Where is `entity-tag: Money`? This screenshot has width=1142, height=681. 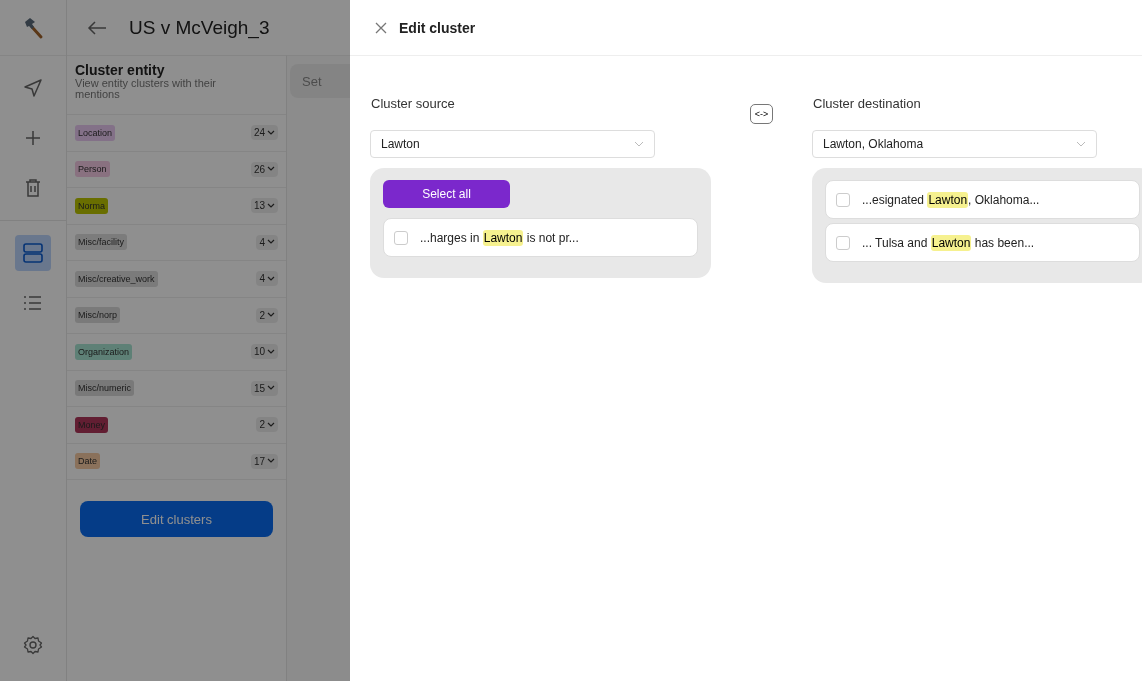
entity-tag: Money is located at coordinates (91, 424).